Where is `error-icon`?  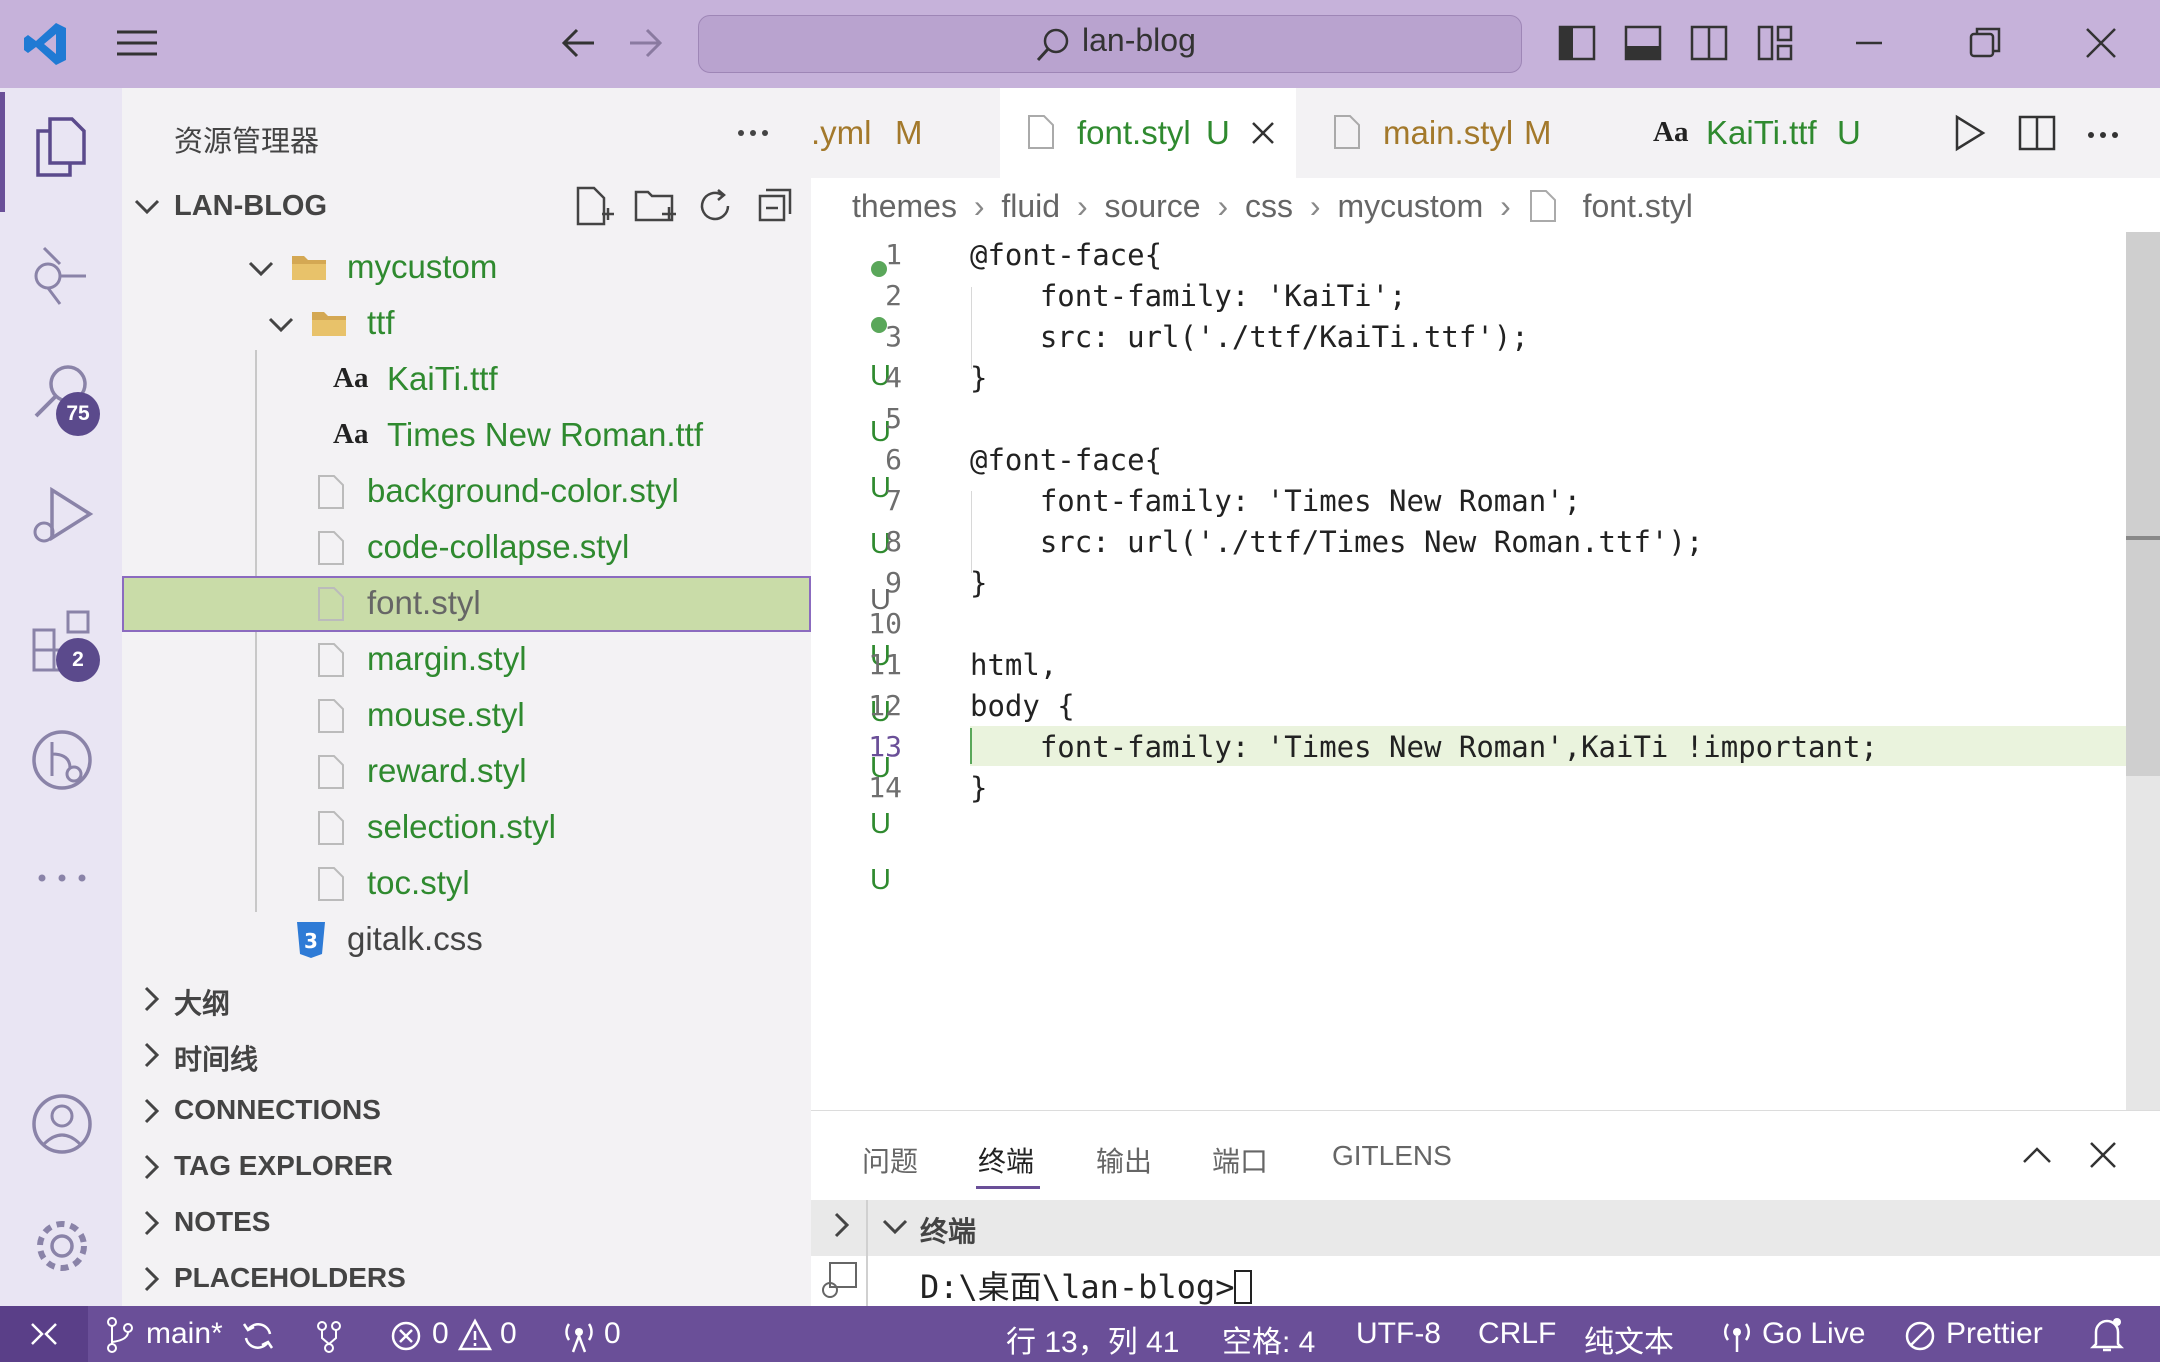
error-icon is located at coordinates (406, 1336).